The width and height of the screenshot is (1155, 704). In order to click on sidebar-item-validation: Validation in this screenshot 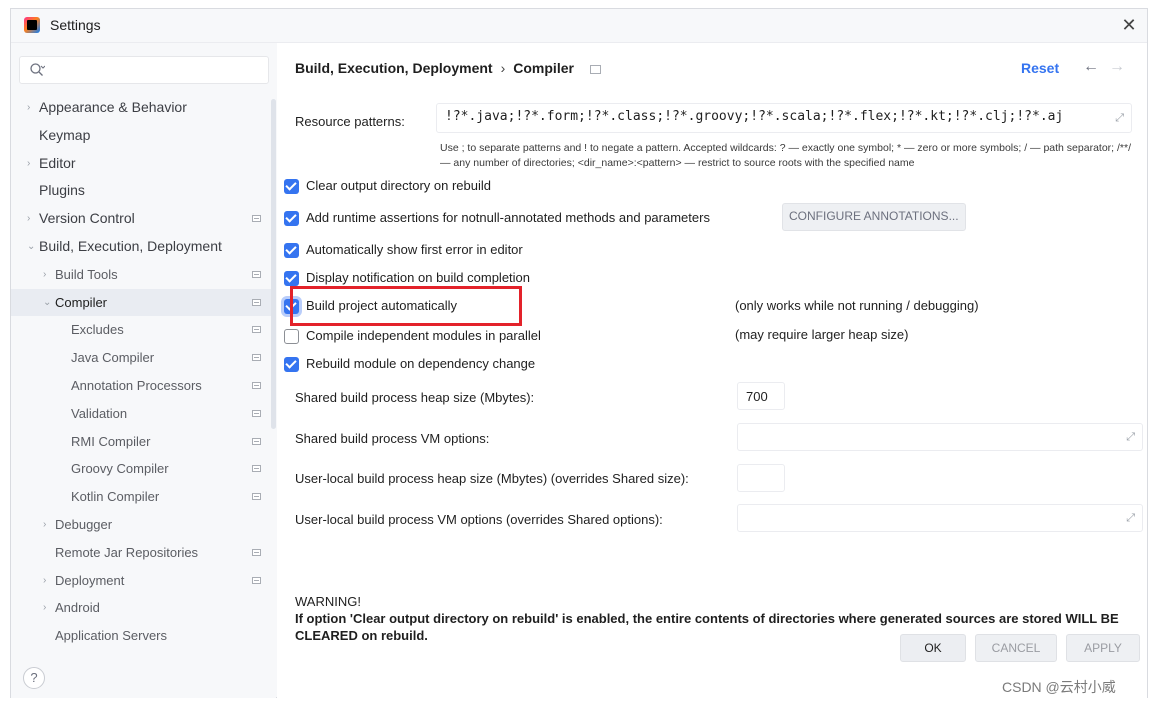, I will do `click(141, 414)`.